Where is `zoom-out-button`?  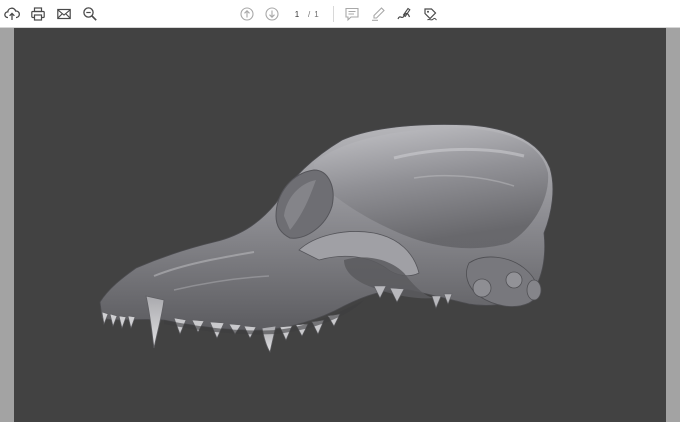 zoom-out-button is located at coordinates (90, 14).